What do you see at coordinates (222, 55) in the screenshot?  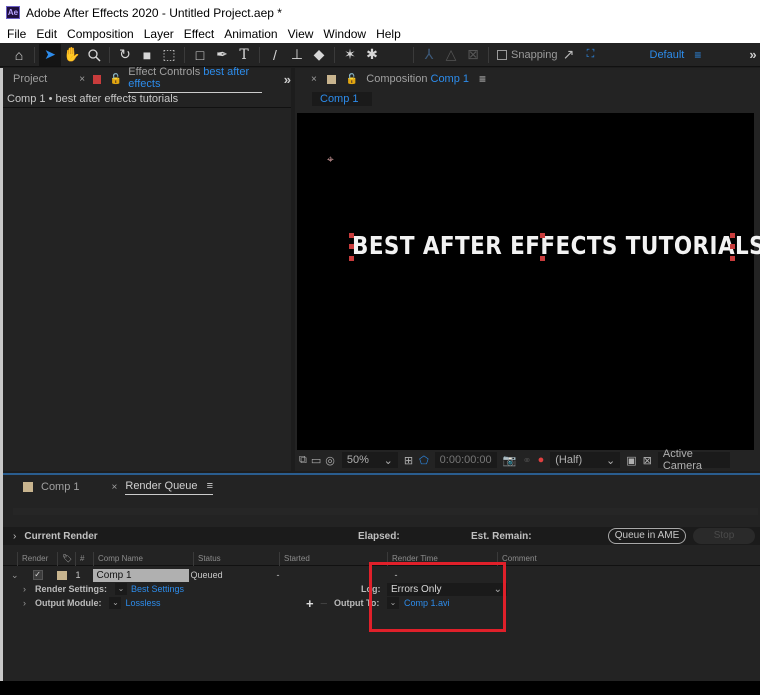 I see `pen-tool-icon: ✒` at bounding box center [222, 55].